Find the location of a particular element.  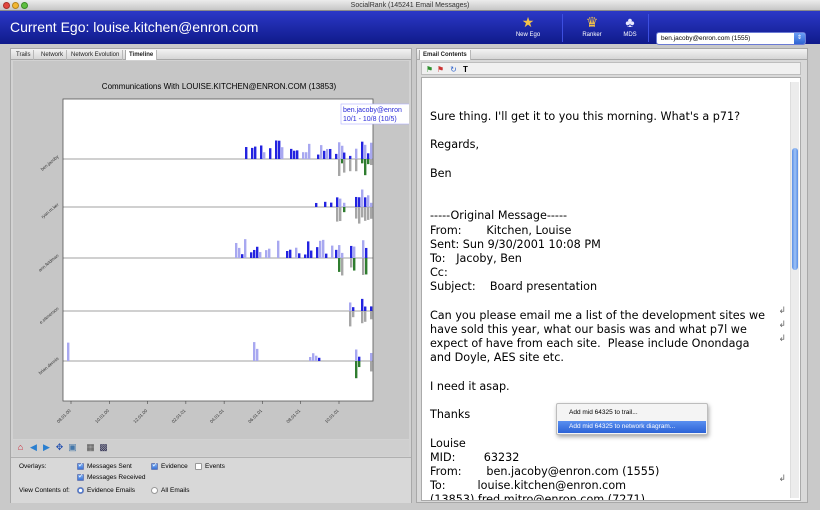

zoom-rect-icon: ▣ is located at coordinates (72, 447).